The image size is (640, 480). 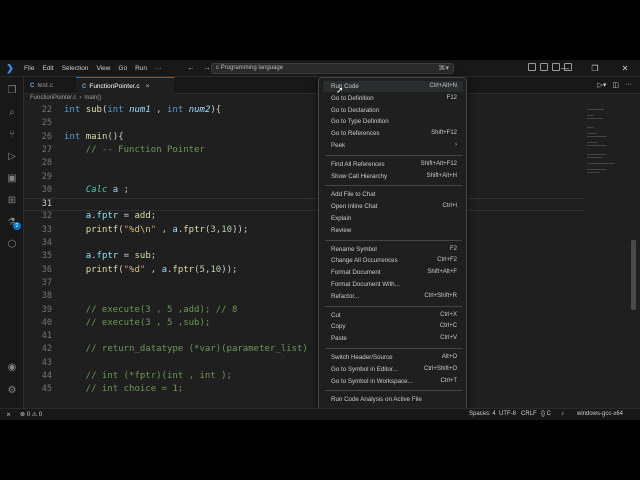 I want to click on remote-explorer-icon: ▣, so click(x=12, y=179).